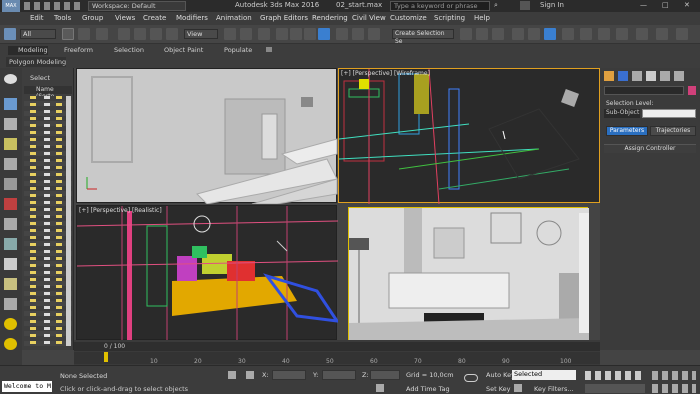 This screenshot has height=394, width=700. What do you see at coordinates (10, 224) in the screenshot?
I see `group-filter-icon` at bounding box center [10, 224].